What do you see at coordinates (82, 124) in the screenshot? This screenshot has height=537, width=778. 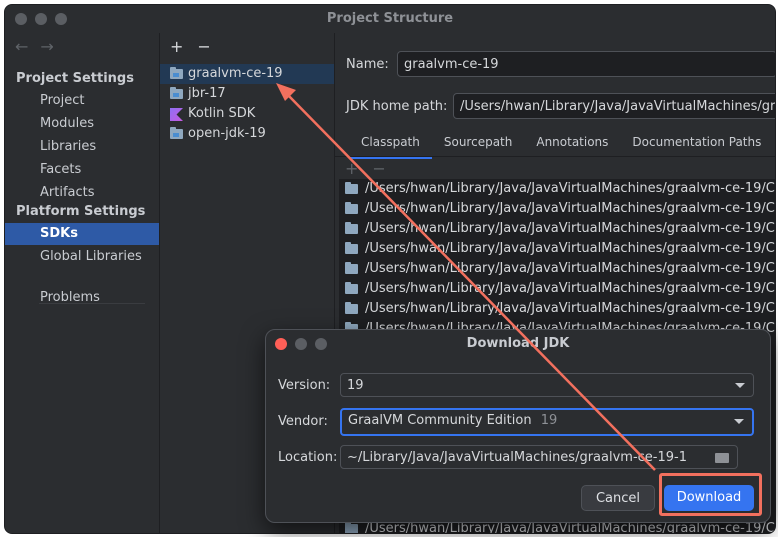 I see `sidebar-item-modules: Modules` at bounding box center [82, 124].